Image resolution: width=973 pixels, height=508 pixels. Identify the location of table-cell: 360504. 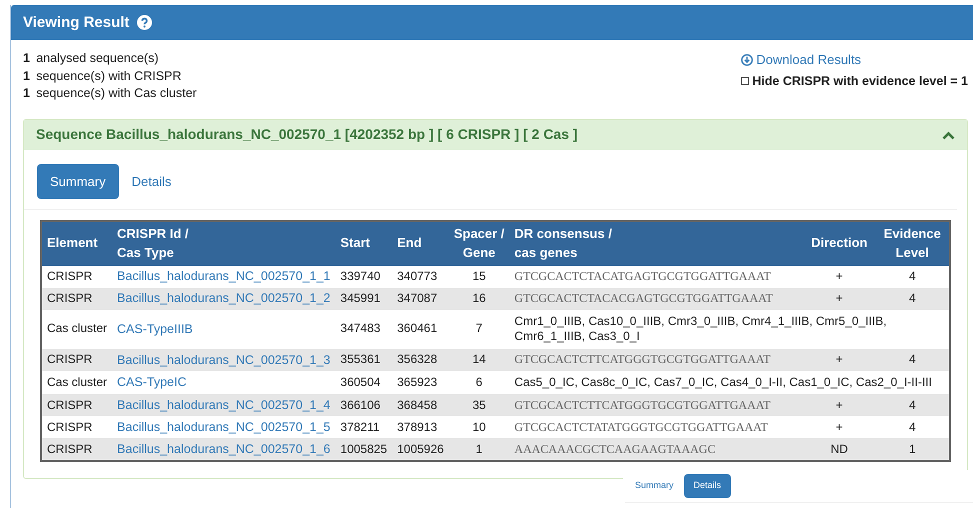
(363, 382).